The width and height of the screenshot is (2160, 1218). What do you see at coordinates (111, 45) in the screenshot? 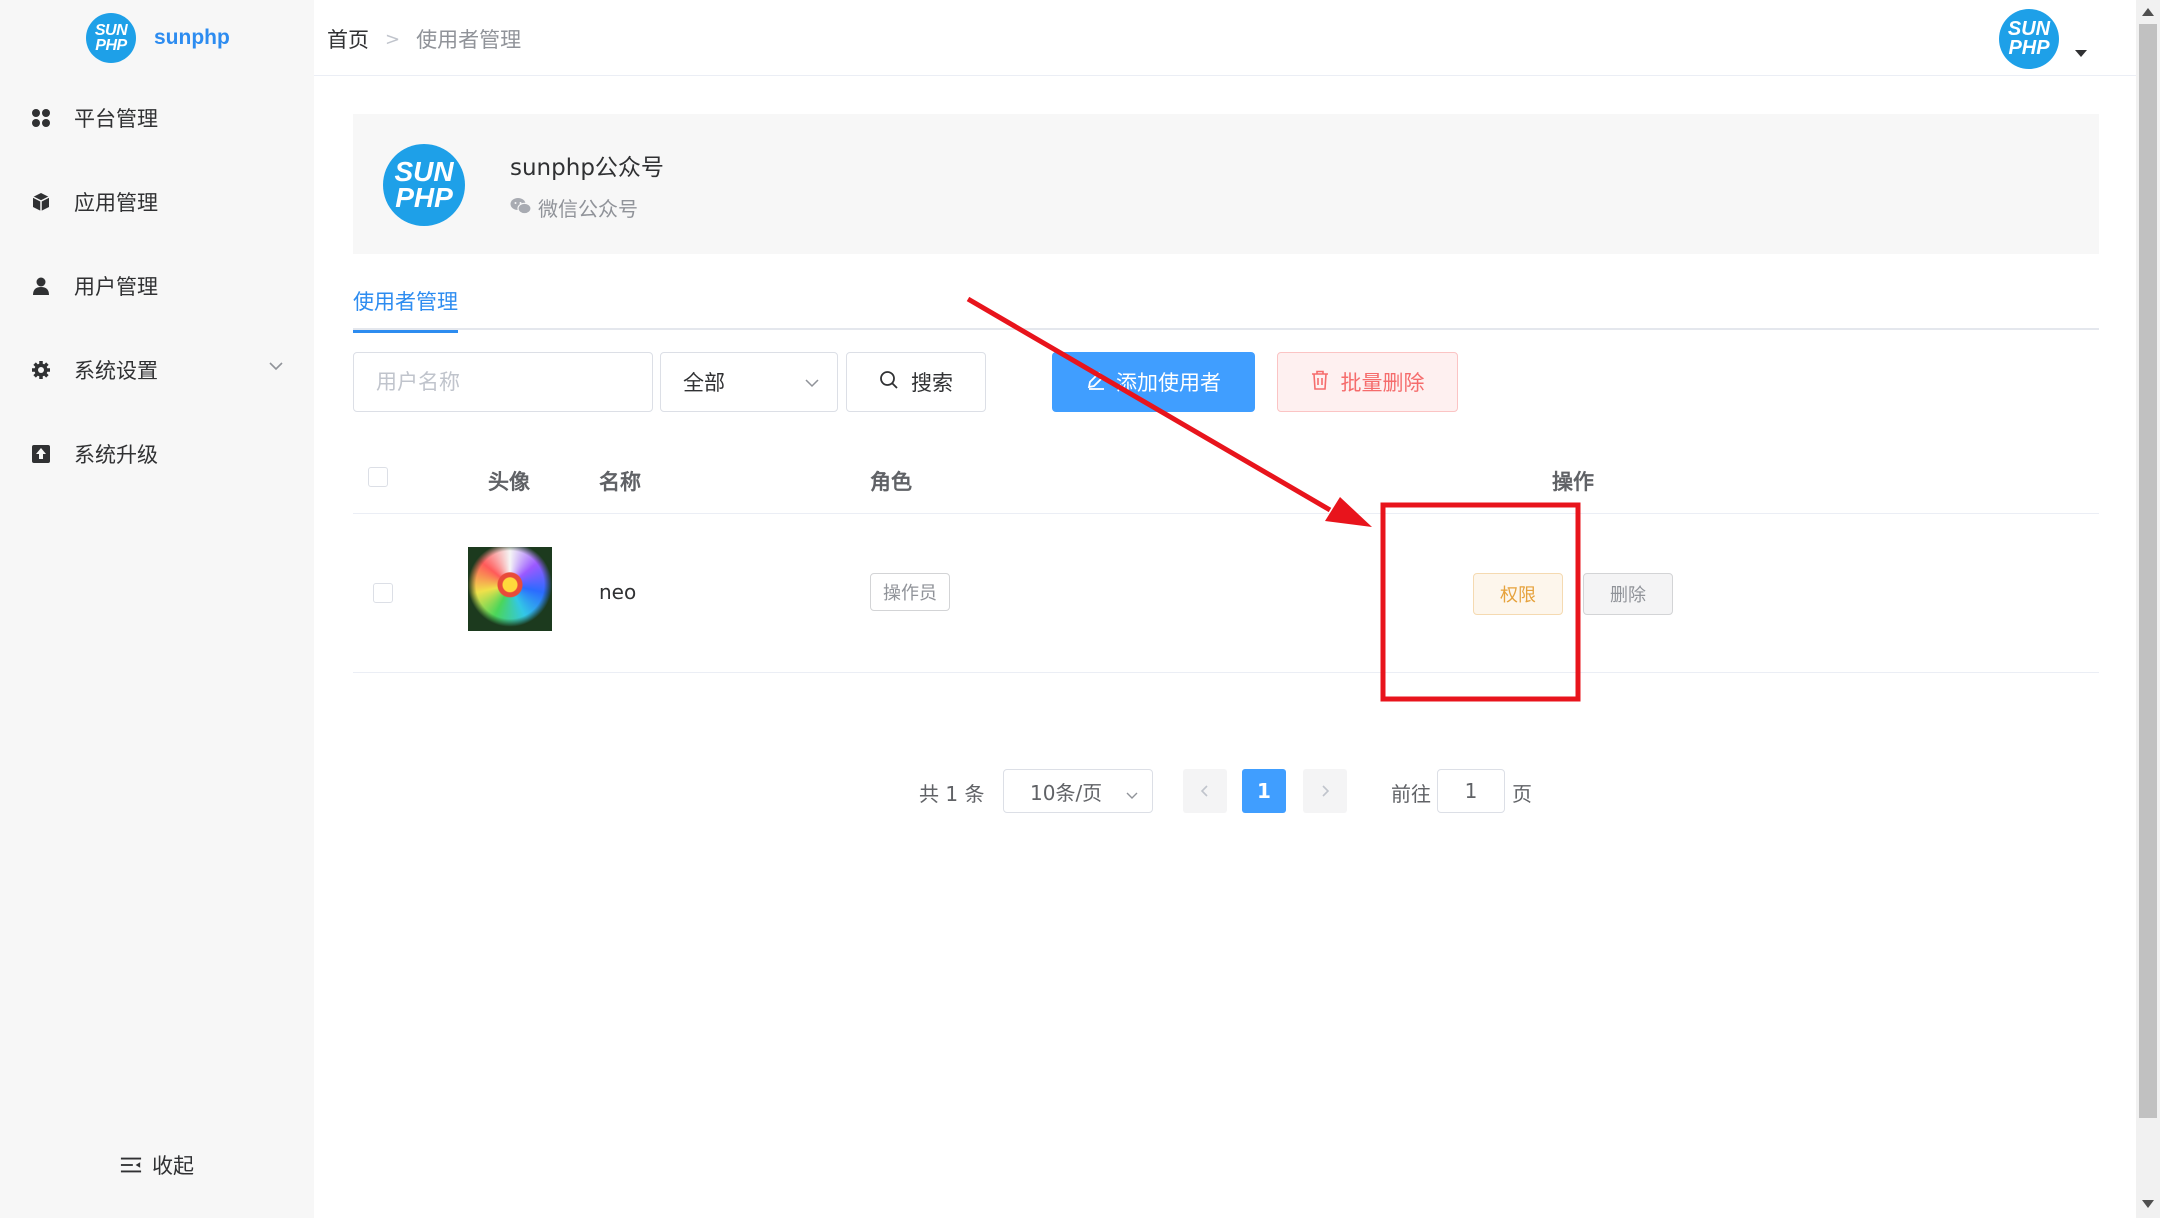
I see `brand-logo-text-bottom: PHP` at bounding box center [111, 45].